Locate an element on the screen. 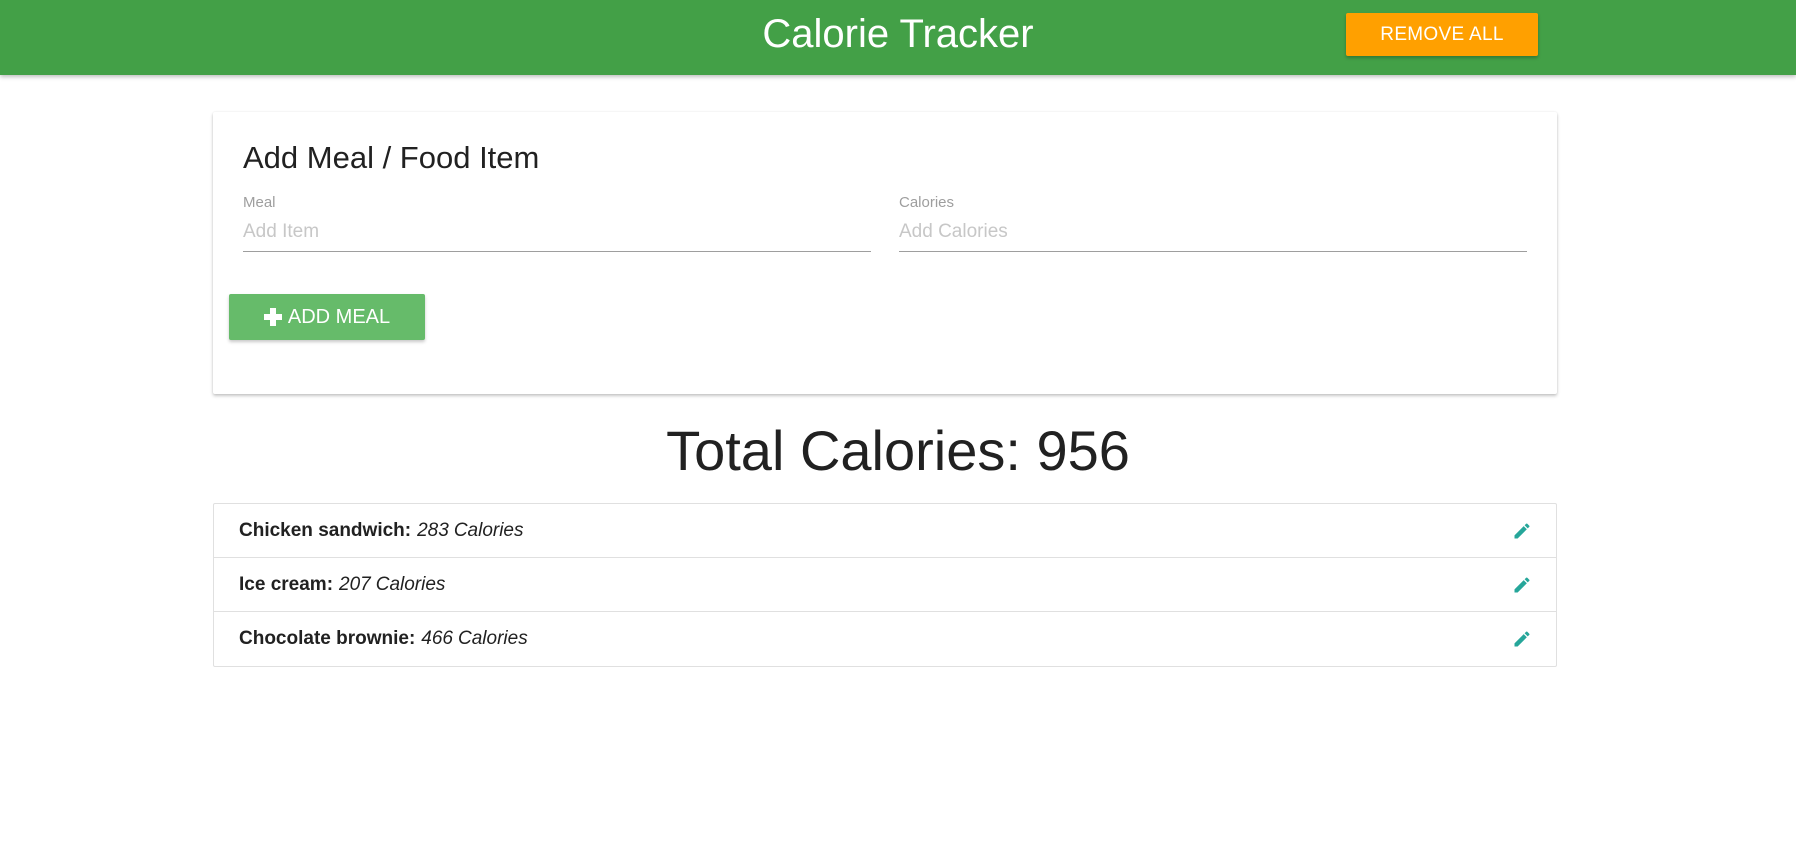  meal-field: Meal is located at coordinates (557, 224).